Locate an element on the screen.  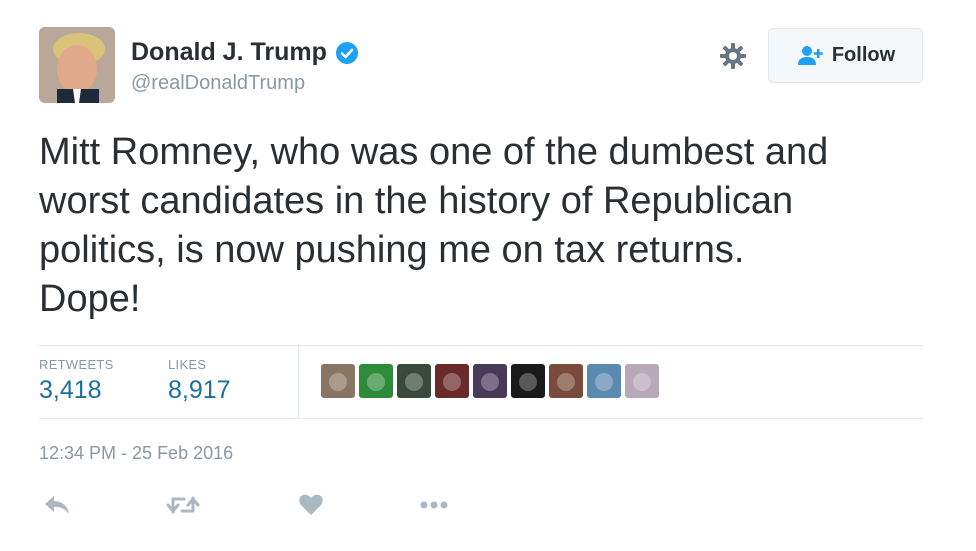
user-name: Donald J. Trump is located at coordinates (229, 52).